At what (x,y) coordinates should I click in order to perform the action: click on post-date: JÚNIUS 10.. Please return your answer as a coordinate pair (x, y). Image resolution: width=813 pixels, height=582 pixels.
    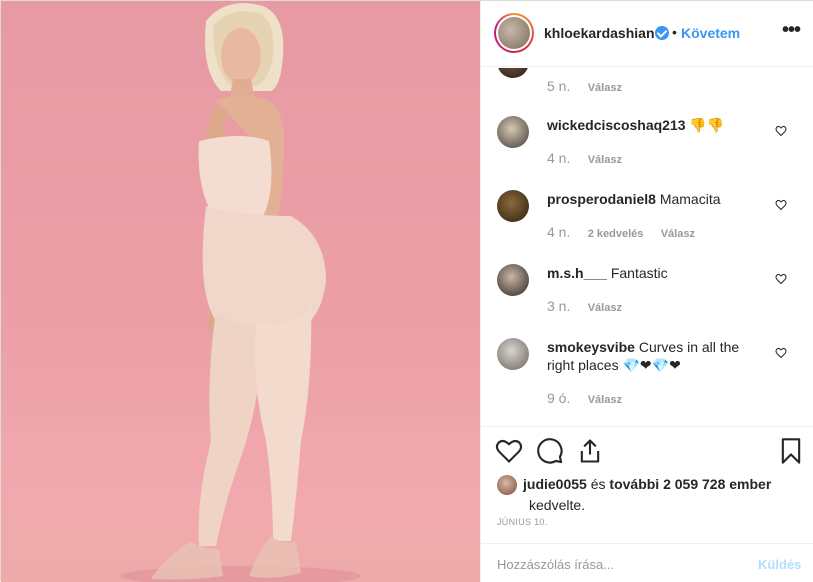
    Looking at the image, I should click on (522, 522).